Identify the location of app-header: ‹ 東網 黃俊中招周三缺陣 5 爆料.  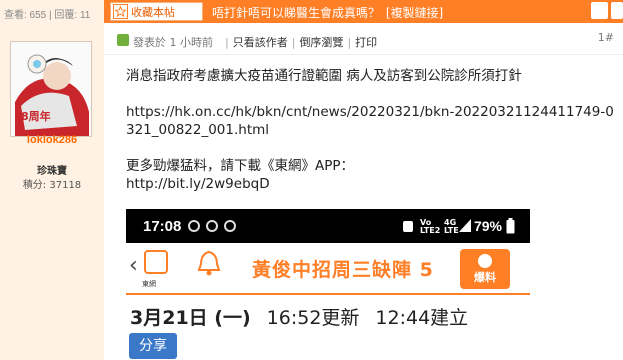
(328, 269).